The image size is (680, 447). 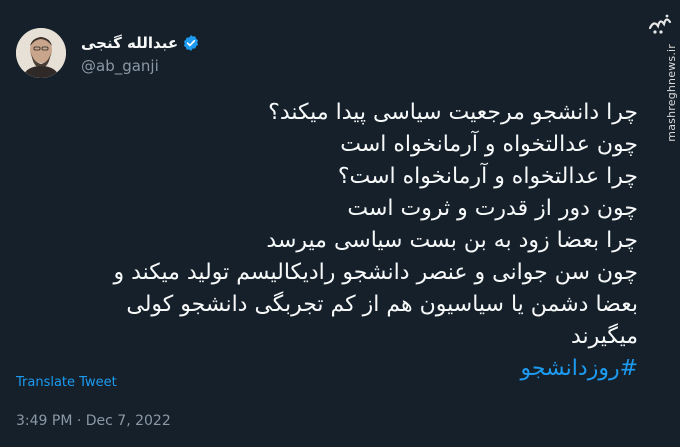 I want to click on tweet-line: چرا عدالتخواه و آرمانخواه است؟, so click(x=487, y=176).